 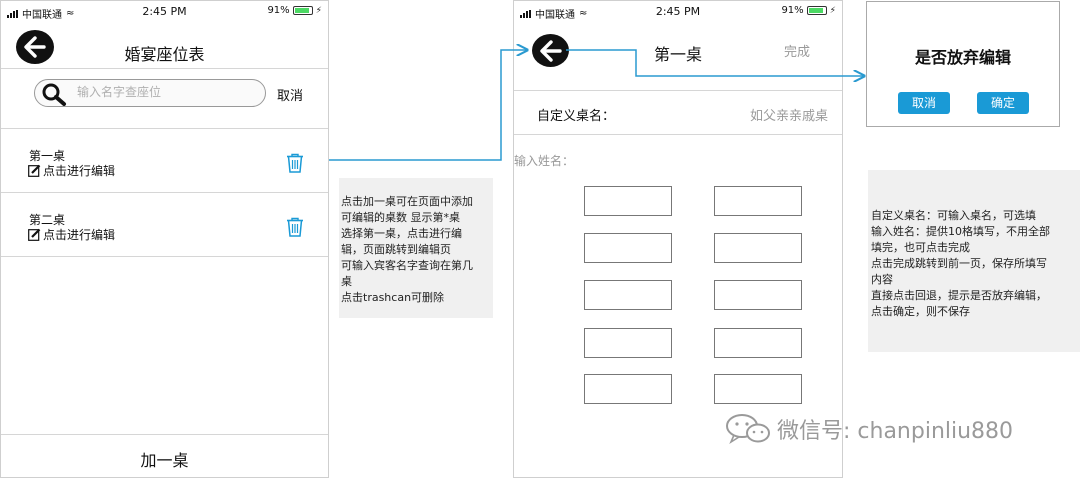 What do you see at coordinates (428, 105) in the screenshot?
I see `flow-arrow-to-edit` at bounding box center [428, 105].